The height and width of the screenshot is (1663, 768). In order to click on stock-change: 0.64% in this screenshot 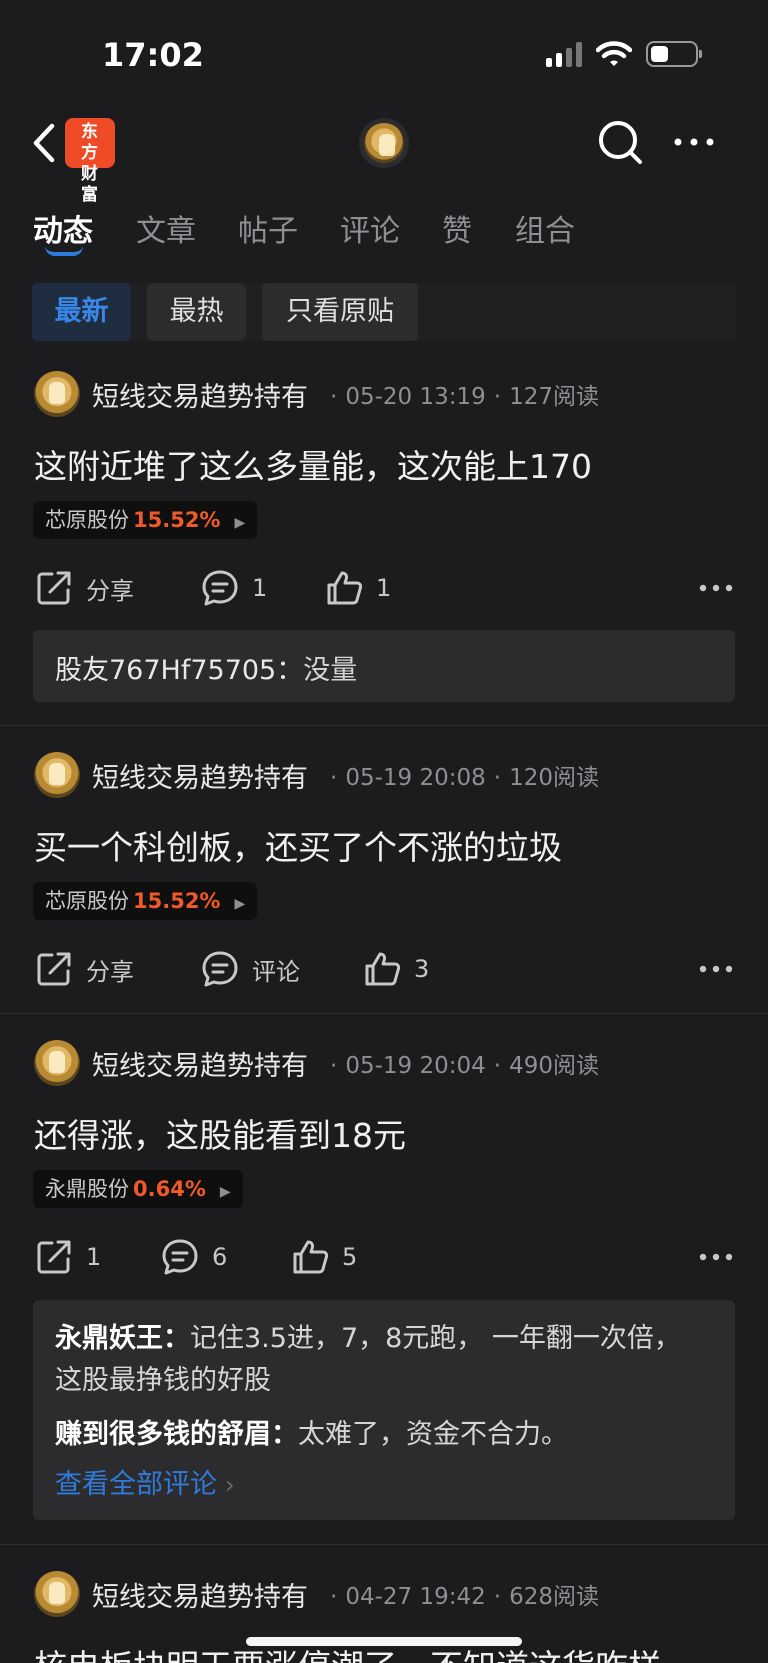, I will do `click(169, 1189)`.